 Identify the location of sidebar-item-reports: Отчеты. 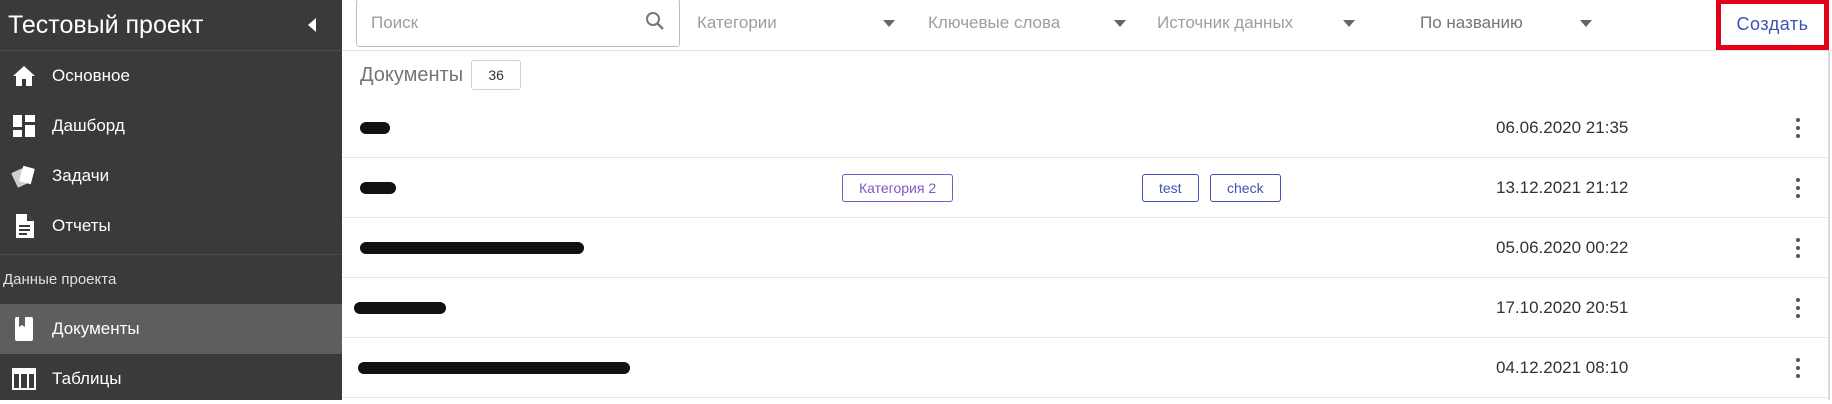
(171, 226).